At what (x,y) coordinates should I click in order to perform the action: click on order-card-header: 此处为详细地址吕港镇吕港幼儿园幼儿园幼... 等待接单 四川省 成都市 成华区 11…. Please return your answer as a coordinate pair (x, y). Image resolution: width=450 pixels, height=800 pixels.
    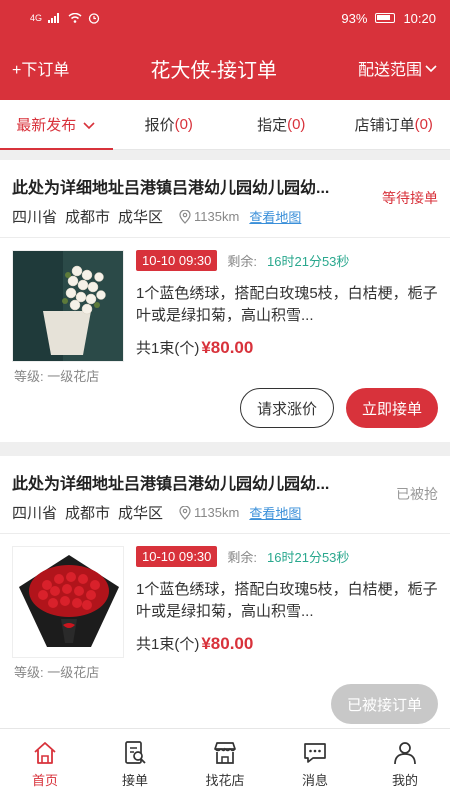
    Looking at the image, I should click on (225, 199).